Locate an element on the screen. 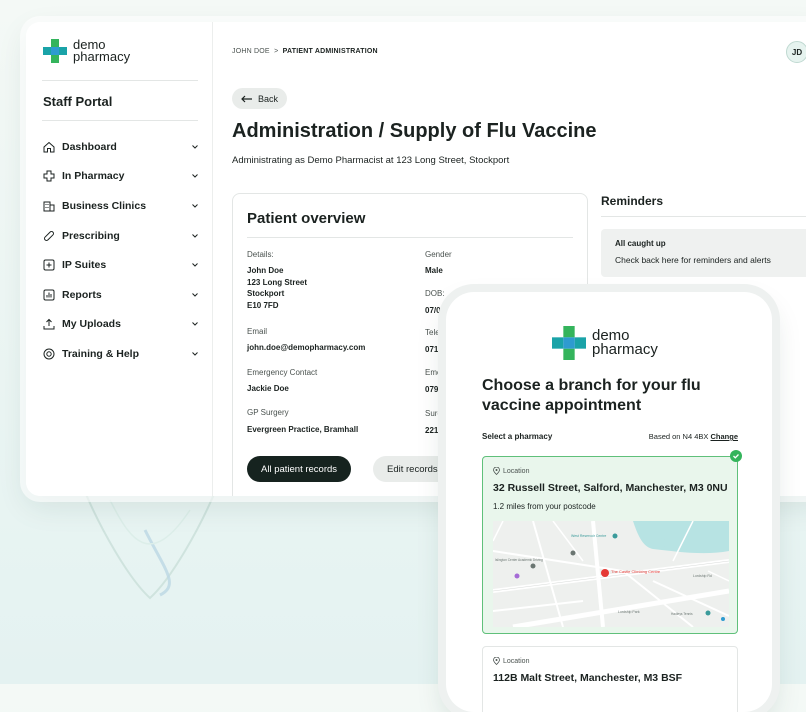 The width and height of the screenshot is (806, 712). back-button: Back is located at coordinates (260, 98).